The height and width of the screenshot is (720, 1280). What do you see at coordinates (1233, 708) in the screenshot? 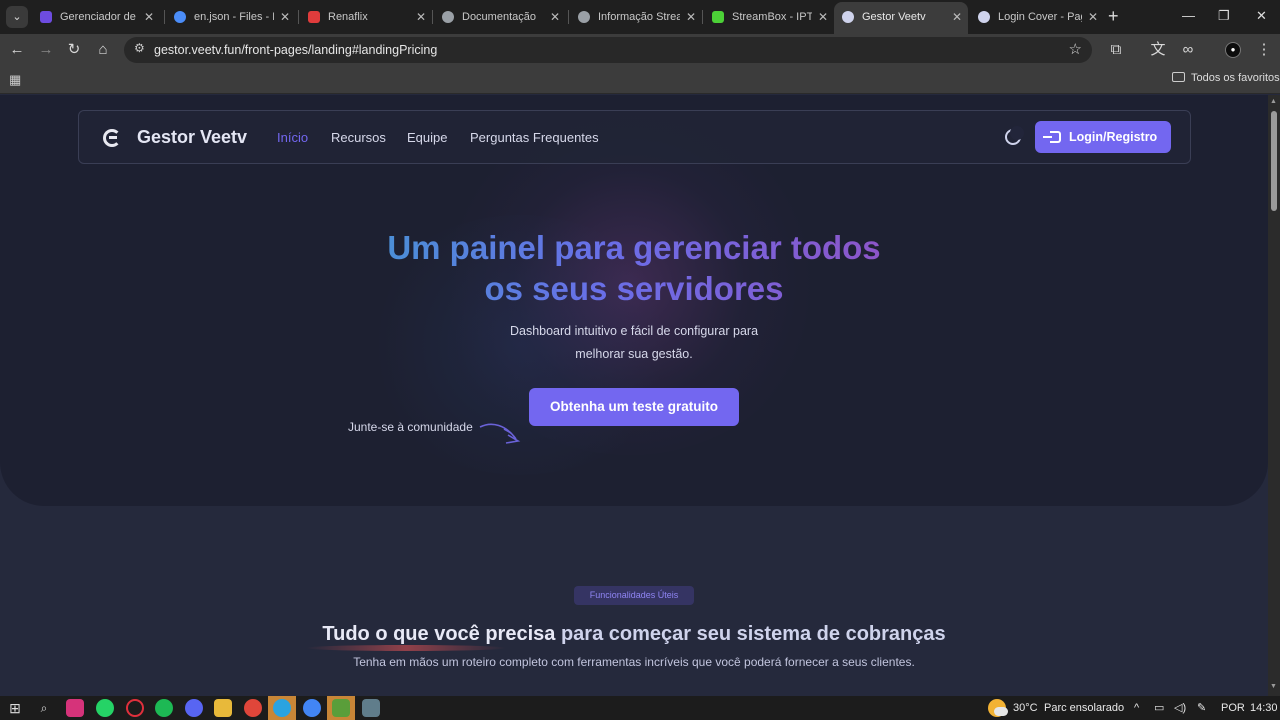
I see `language-indicator: POR` at bounding box center [1233, 708].